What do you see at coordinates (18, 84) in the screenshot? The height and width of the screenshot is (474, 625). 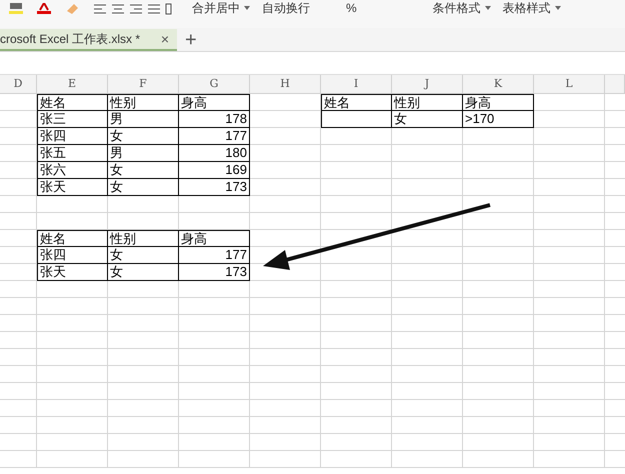 I see `column-header: D` at bounding box center [18, 84].